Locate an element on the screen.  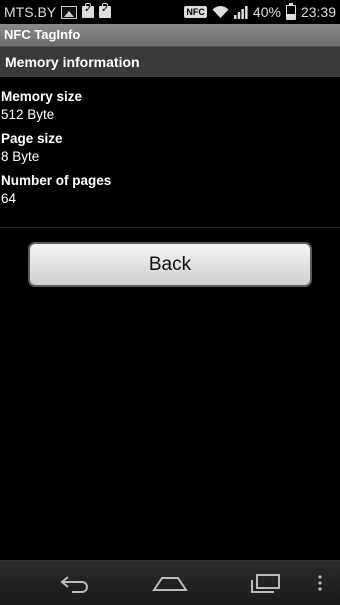
navigation-bar is located at coordinates (170, 582).